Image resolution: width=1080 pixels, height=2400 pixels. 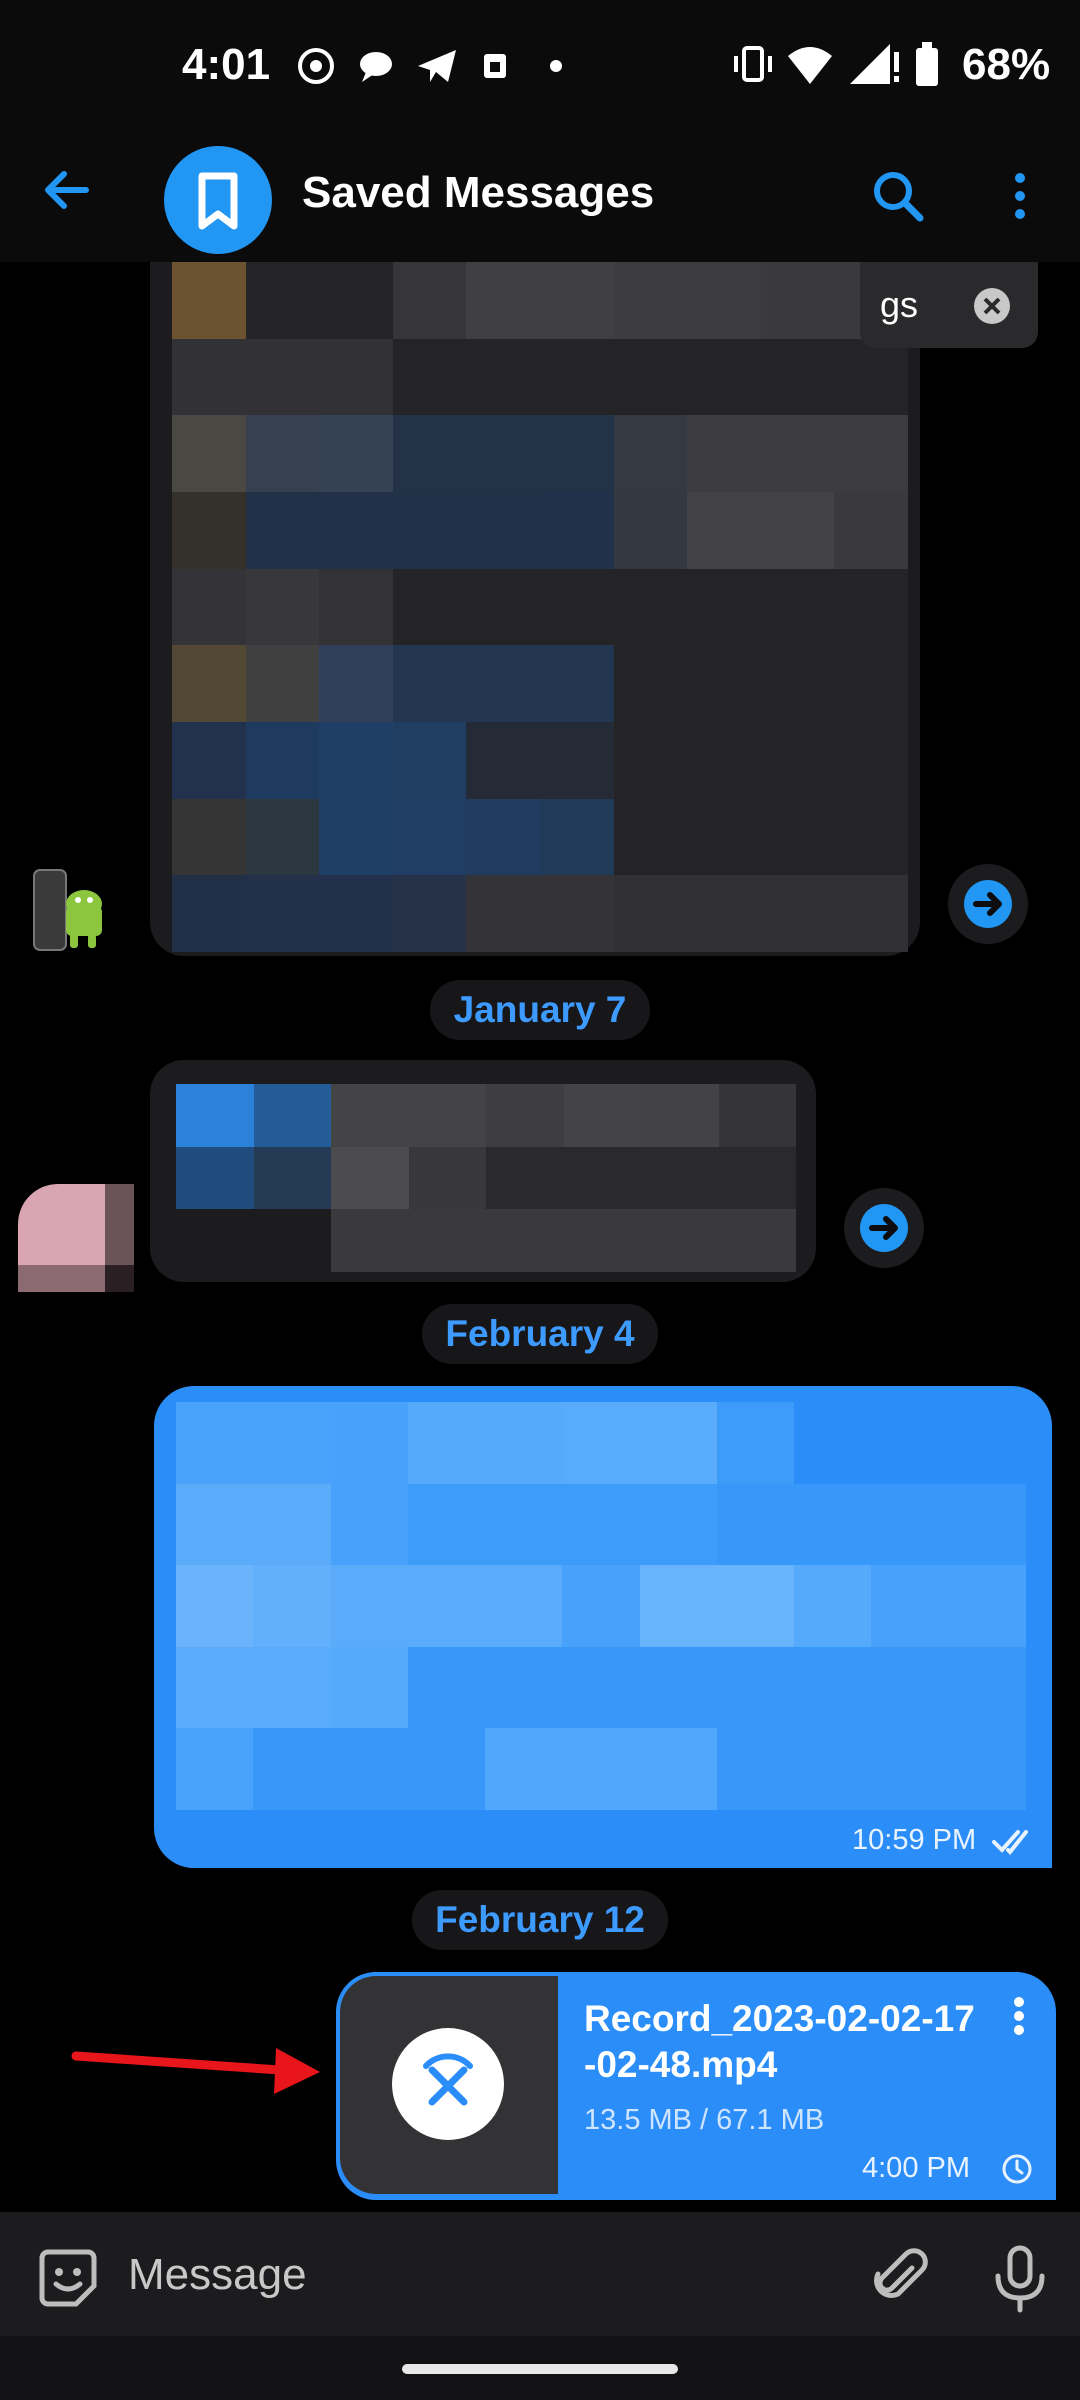 I want to click on file-menu-button, so click(x=1019, y=2019).